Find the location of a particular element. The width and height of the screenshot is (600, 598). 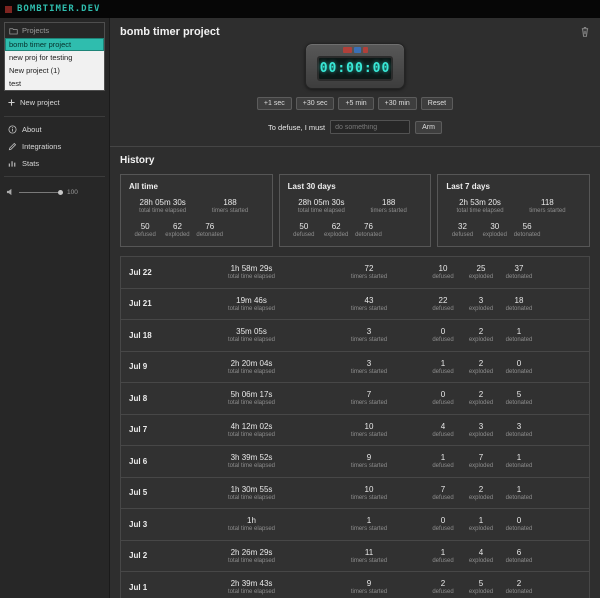

projects-header-label: Projects is located at coordinates (36, 30).